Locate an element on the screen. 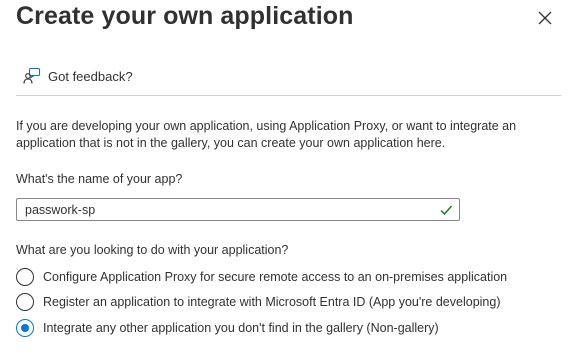 The height and width of the screenshot is (362, 570). feedback-icon is located at coordinates (32, 76).